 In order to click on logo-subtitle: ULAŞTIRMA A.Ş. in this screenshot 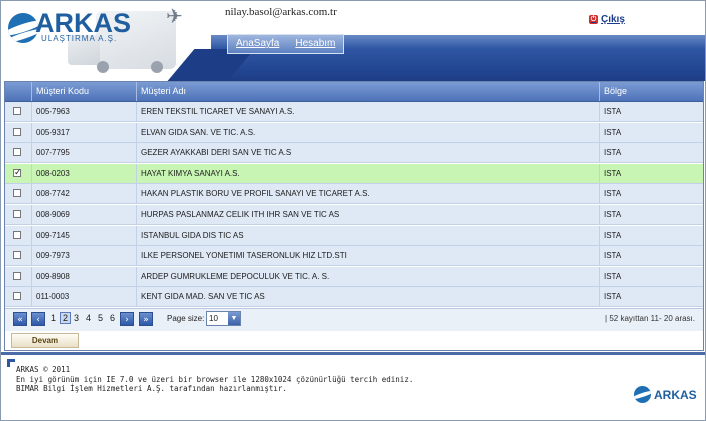, I will do `click(79, 38)`.